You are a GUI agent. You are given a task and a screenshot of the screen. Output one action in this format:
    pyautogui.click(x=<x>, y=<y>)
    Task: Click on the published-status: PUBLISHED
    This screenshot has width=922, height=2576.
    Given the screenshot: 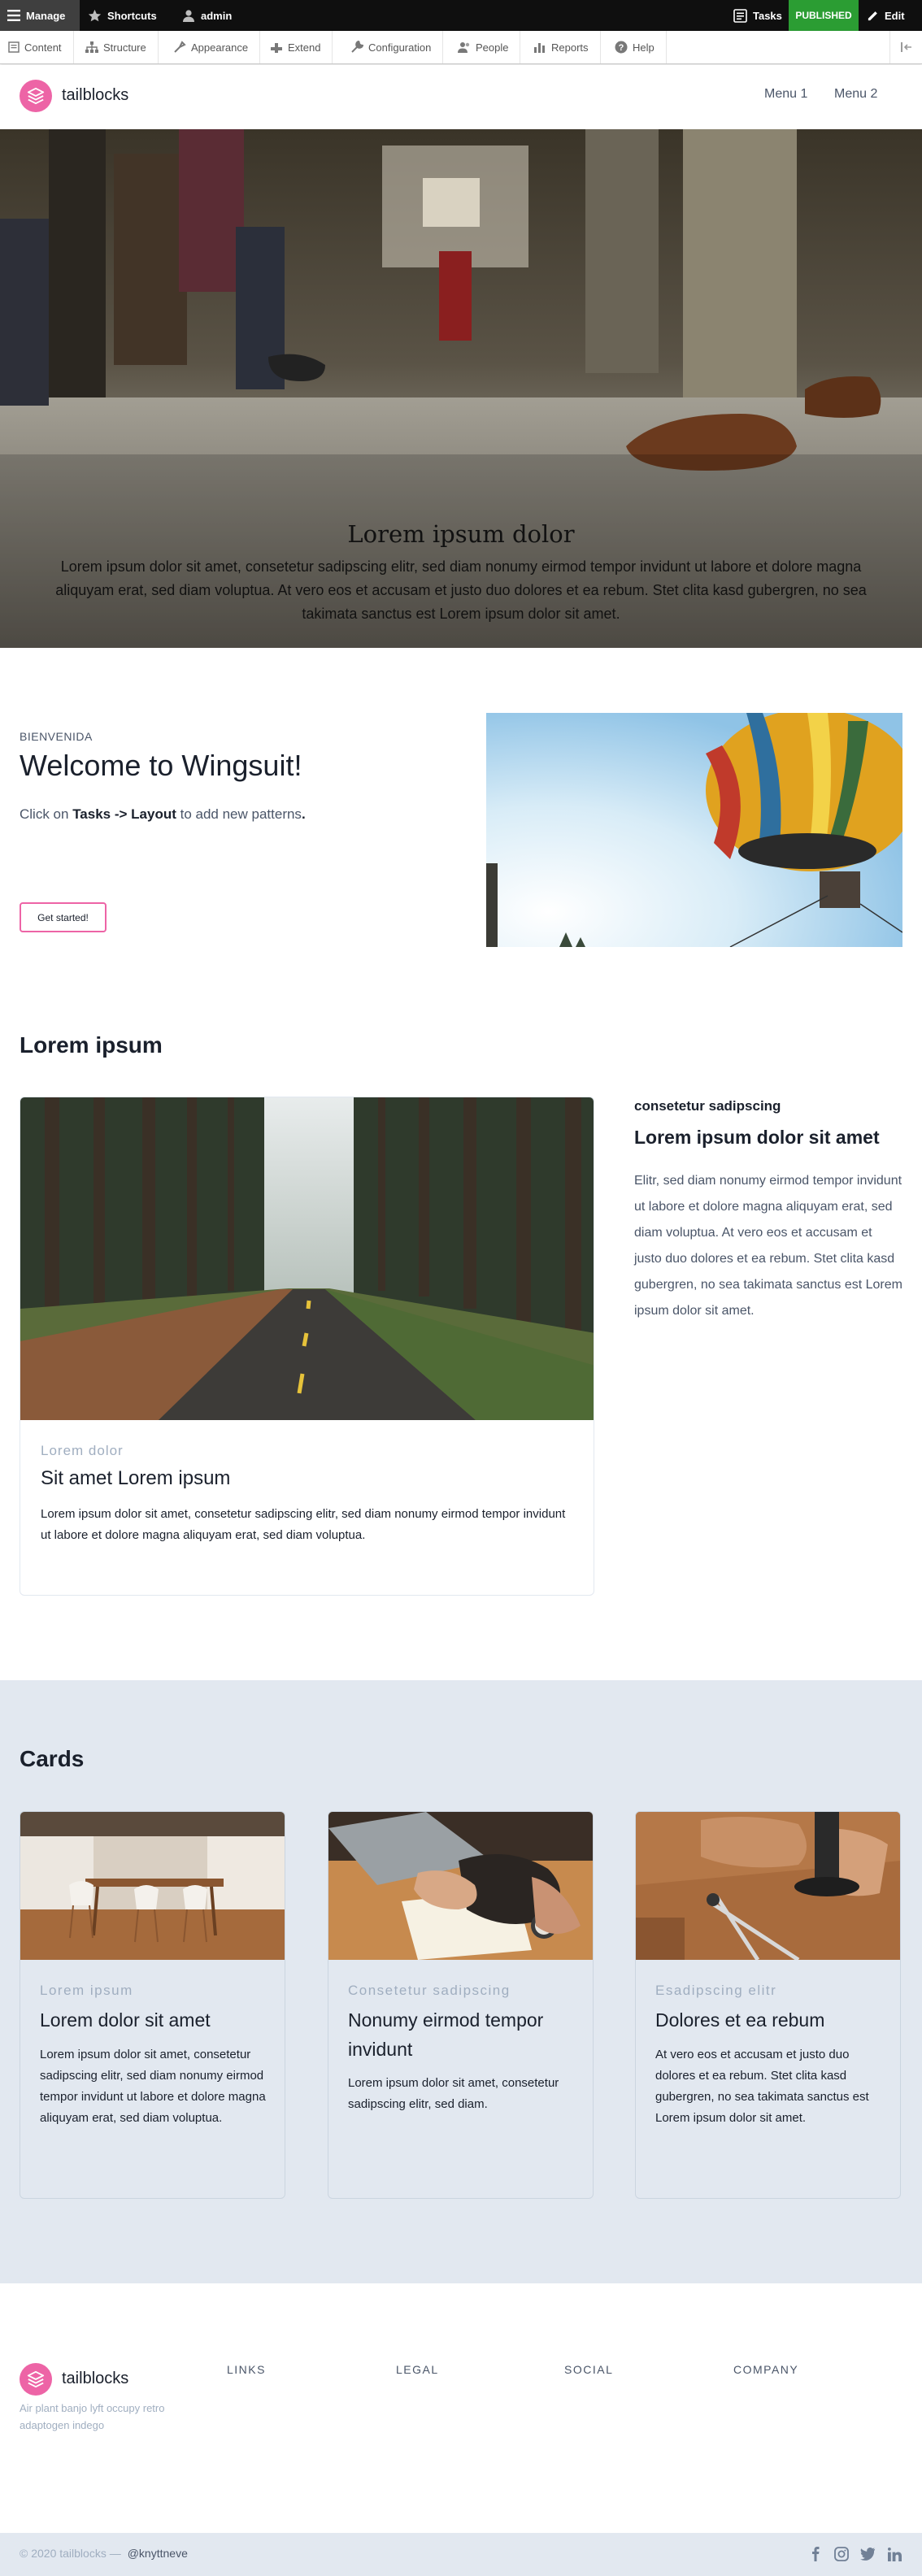 What is the action you would take?
    pyautogui.click(x=824, y=15)
    